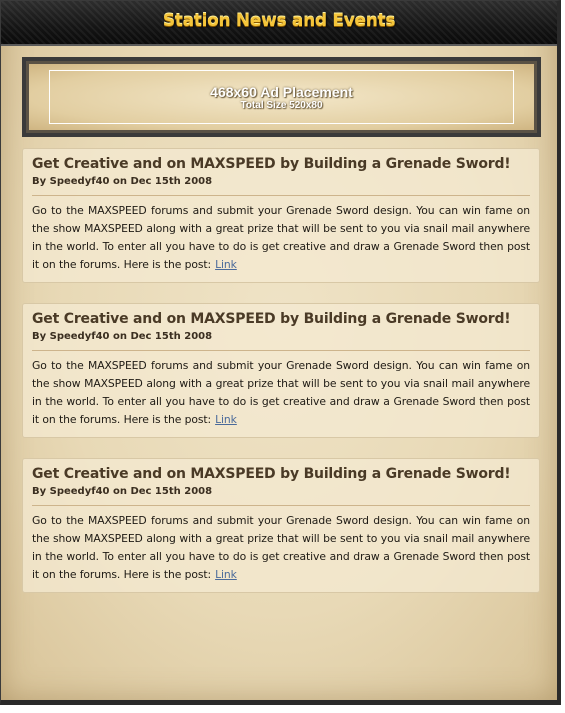  What do you see at coordinates (281, 92) in the screenshot?
I see `ad-label: 468x60 Ad Placement` at bounding box center [281, 92].